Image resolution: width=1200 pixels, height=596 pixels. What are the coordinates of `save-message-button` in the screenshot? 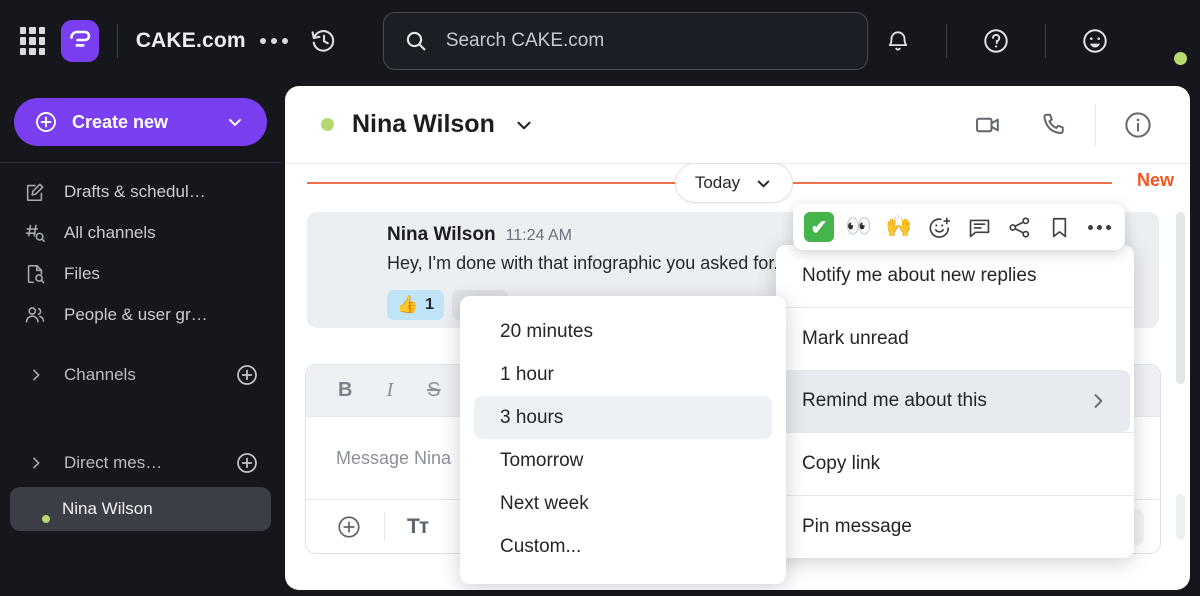 It's located at (1059, 227).